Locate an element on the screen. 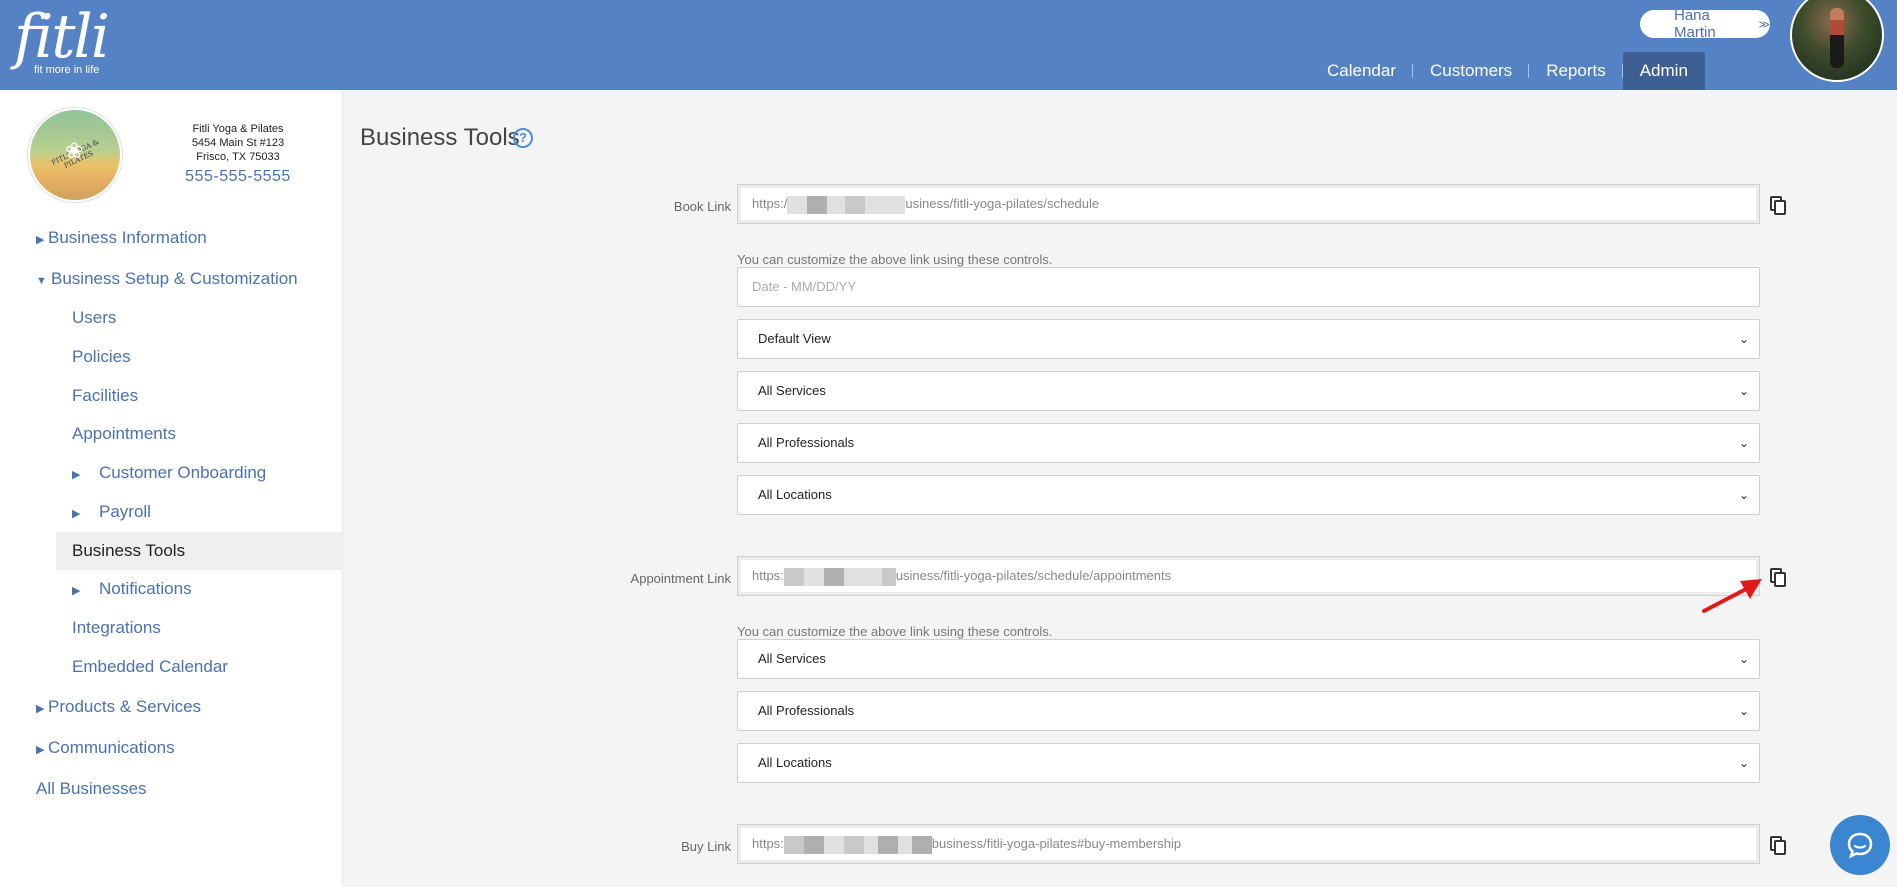  sidebar-item-label: Business Setup & Customization is located at coordinates (174, 278).